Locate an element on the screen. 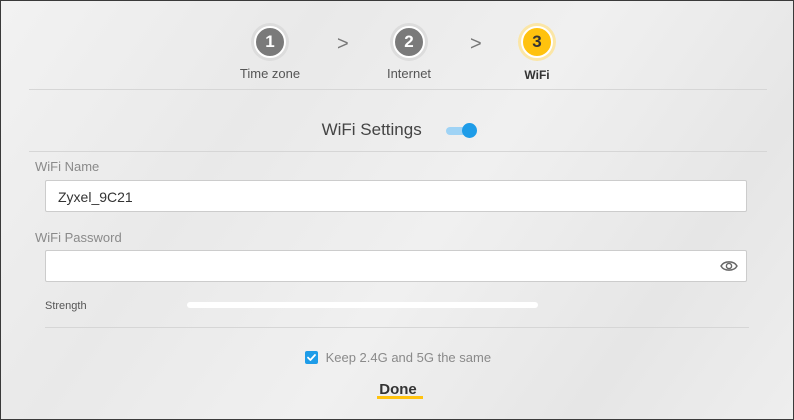  done-underline is located at coordinates (400, 397).